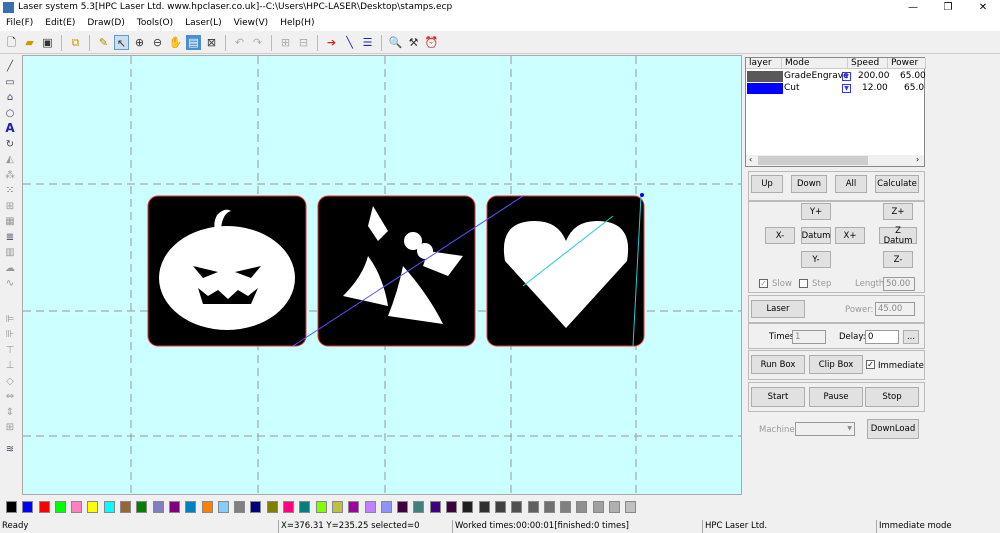 This screenshot has height=533, width=1000. What do you see at coordinates (836, 364) in the screenshot?
I see `clip-box-button: Clip Box` at bounding box center [836, 364].